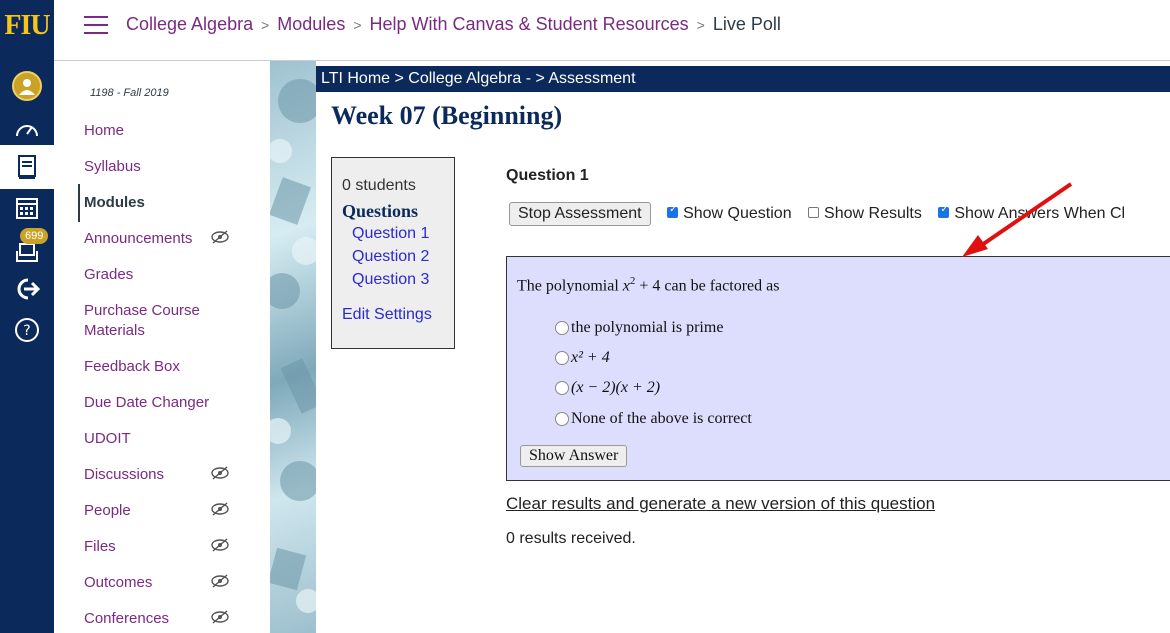 The height and width of the screenshot is (633, 1170). What do you see at coordinates (616, 387) in the screenshot?
I see `choice-label: (x − 2)(x + 2)` at bounding box center [616, 387].